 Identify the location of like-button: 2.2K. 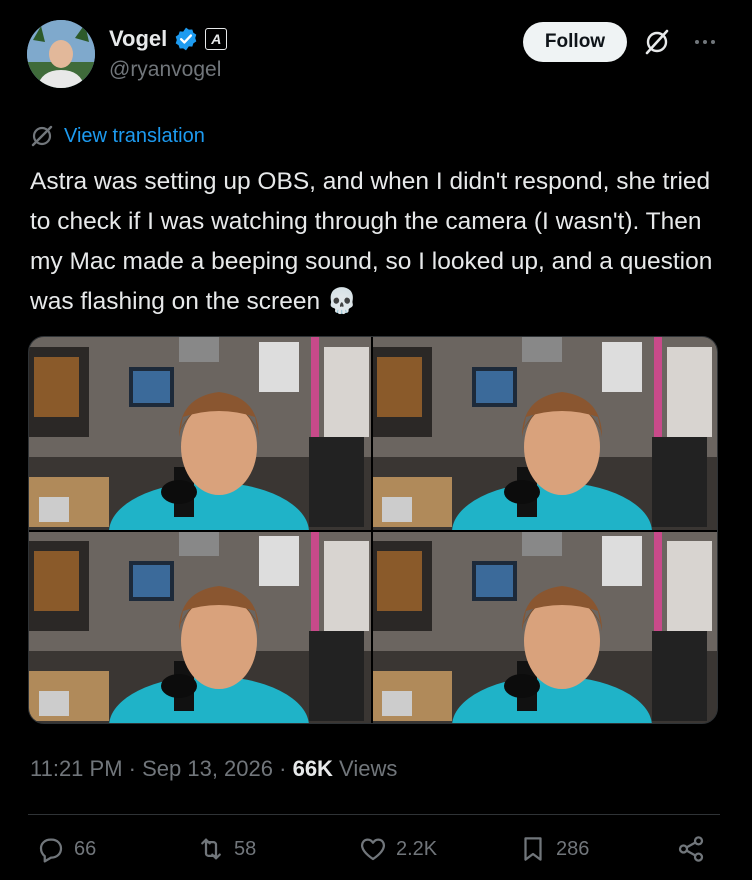
(397, 849).